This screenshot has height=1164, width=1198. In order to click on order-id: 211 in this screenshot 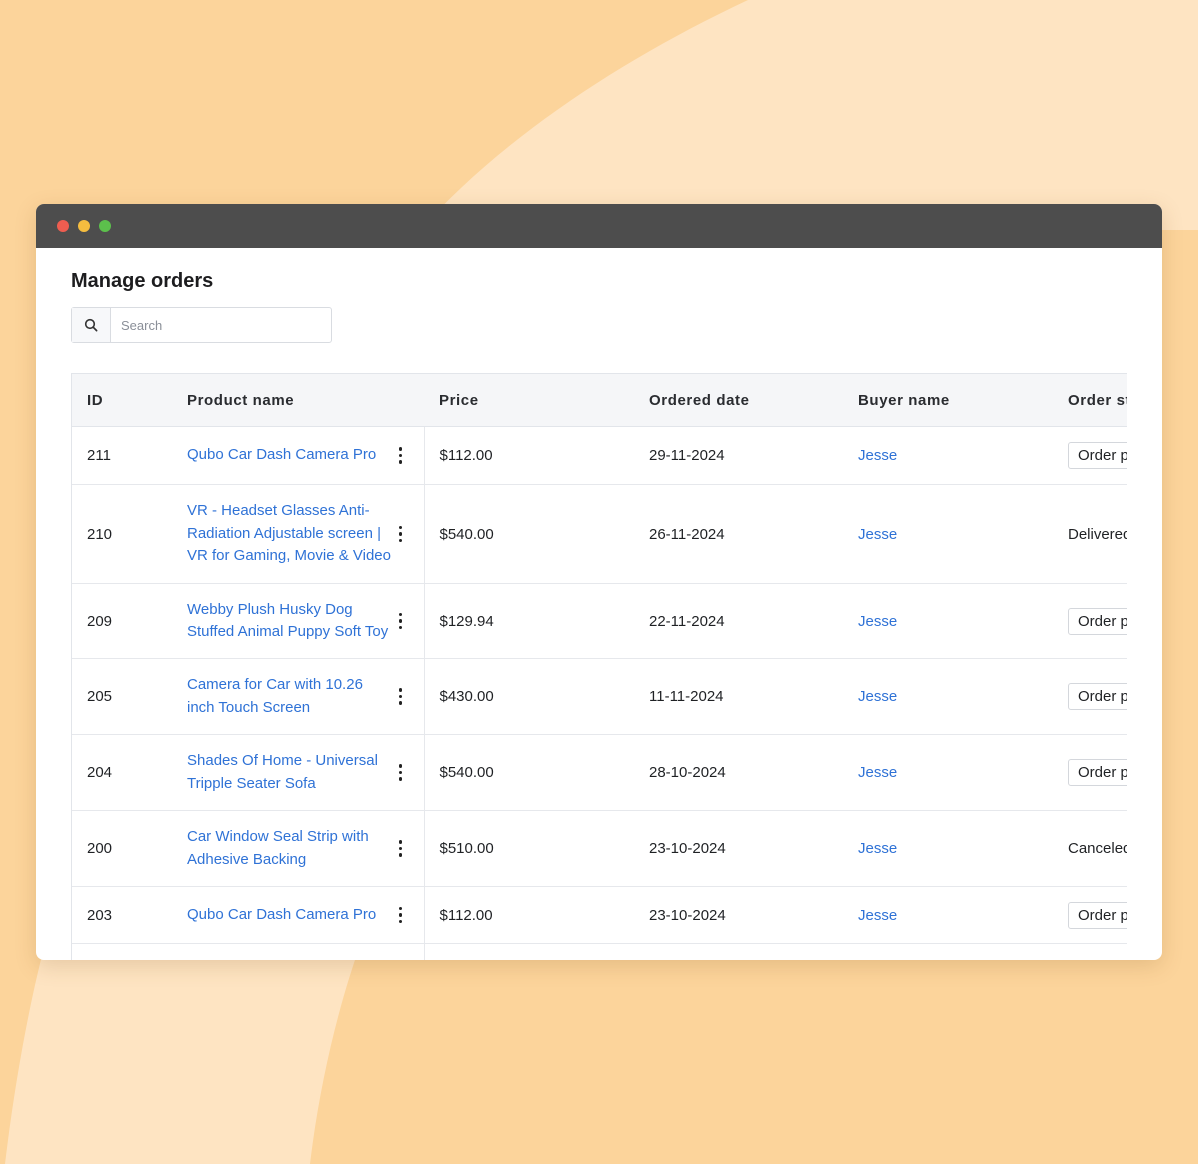, I will do `click(122, 455)`.